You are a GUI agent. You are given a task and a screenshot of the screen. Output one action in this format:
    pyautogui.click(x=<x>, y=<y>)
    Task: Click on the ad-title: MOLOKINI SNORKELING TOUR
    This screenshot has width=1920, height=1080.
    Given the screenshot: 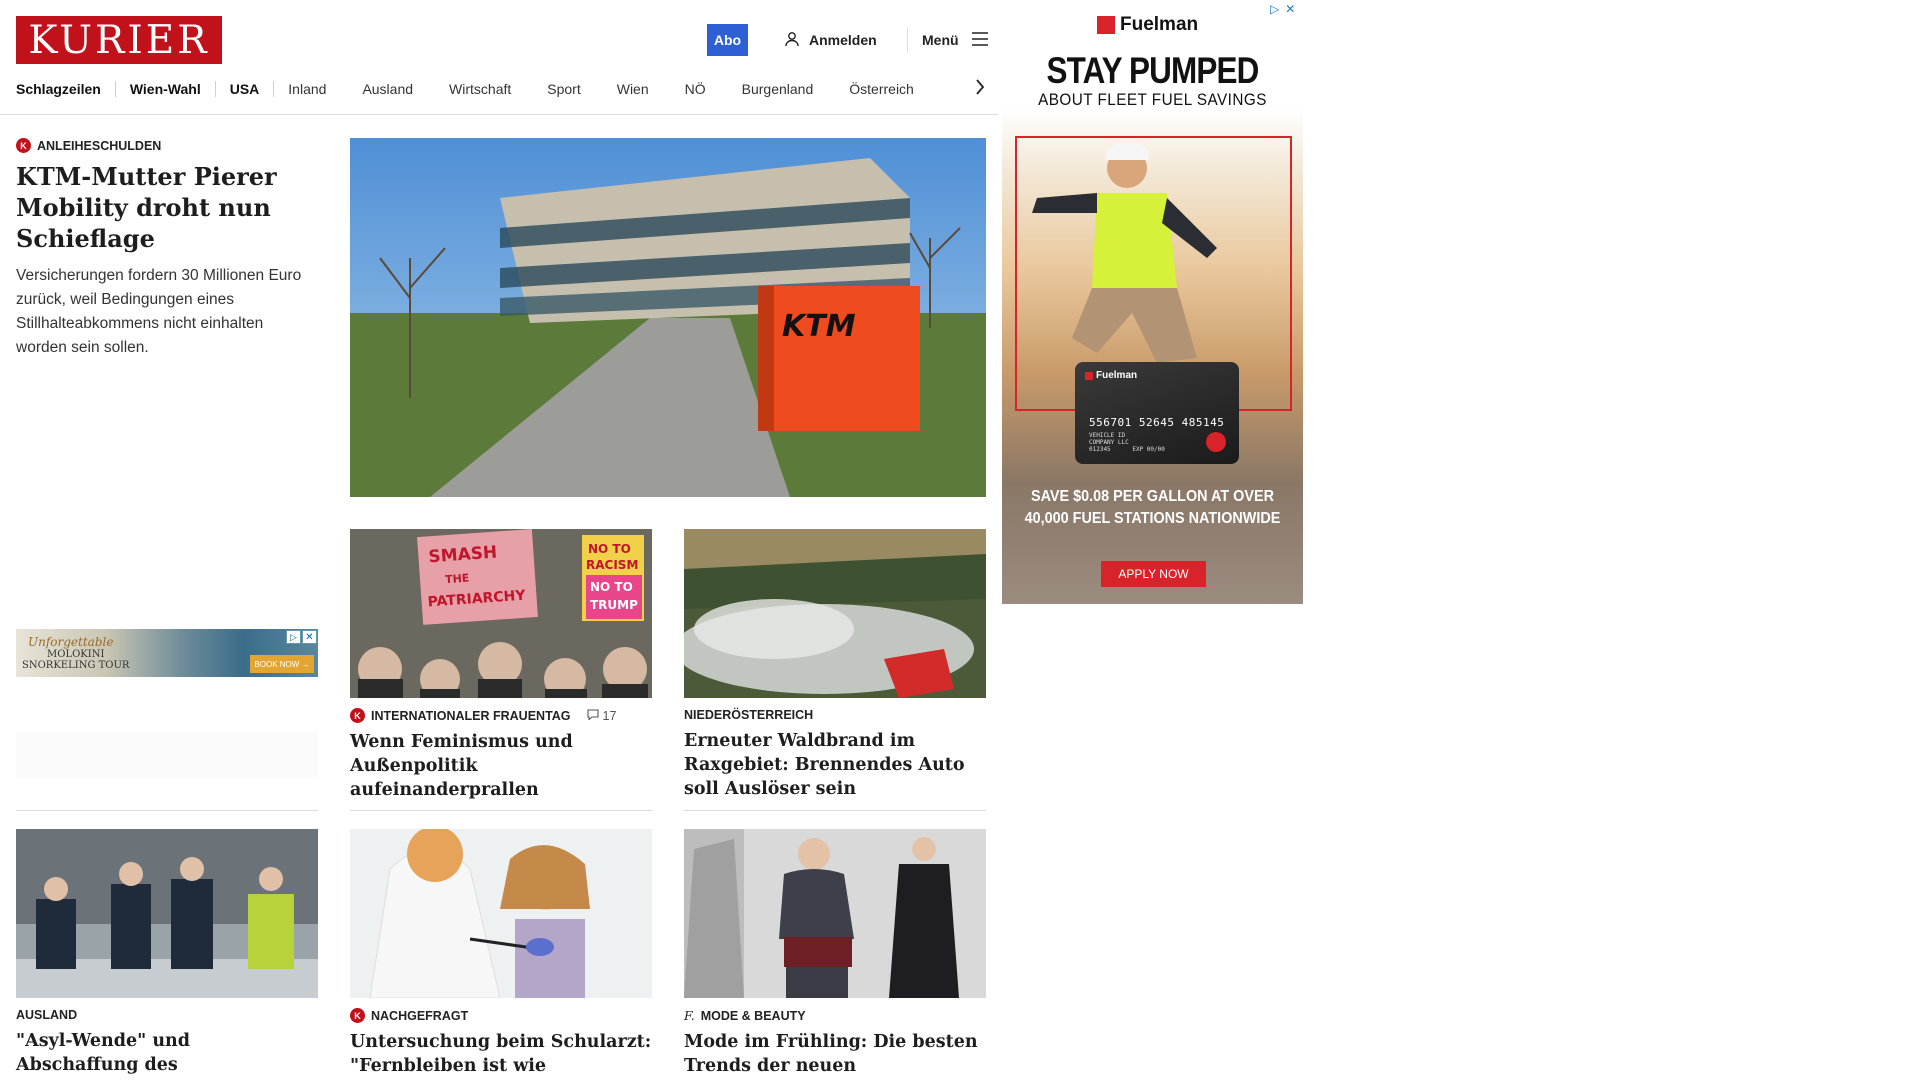 What is the action you would take?
    pyautogui.click(x=75, y=660)
    